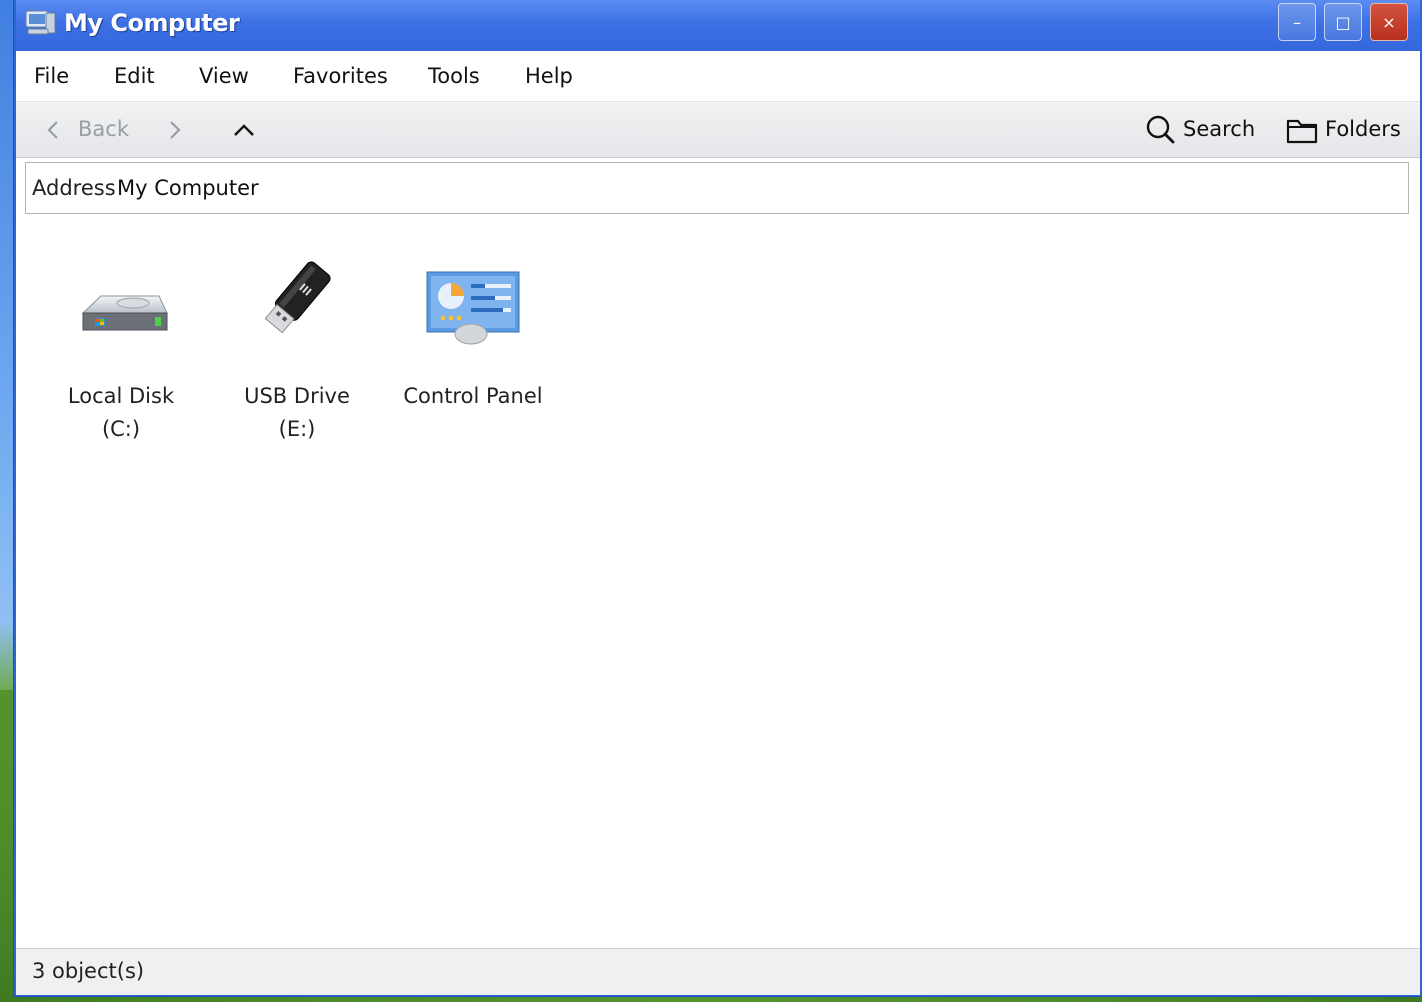 The width and height of the screenshot is (1422, 1002). What do you see at coordinates (473, 308) in the screenshot?
I see `control-panel-icon` at bounding box center [473, 308].